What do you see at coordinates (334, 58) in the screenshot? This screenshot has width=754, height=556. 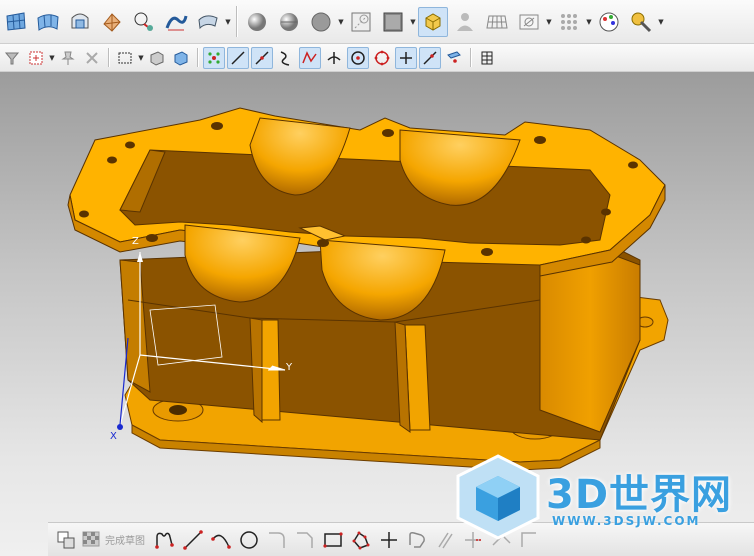 I see `intersection-icon` at bounding box center [334, 58].